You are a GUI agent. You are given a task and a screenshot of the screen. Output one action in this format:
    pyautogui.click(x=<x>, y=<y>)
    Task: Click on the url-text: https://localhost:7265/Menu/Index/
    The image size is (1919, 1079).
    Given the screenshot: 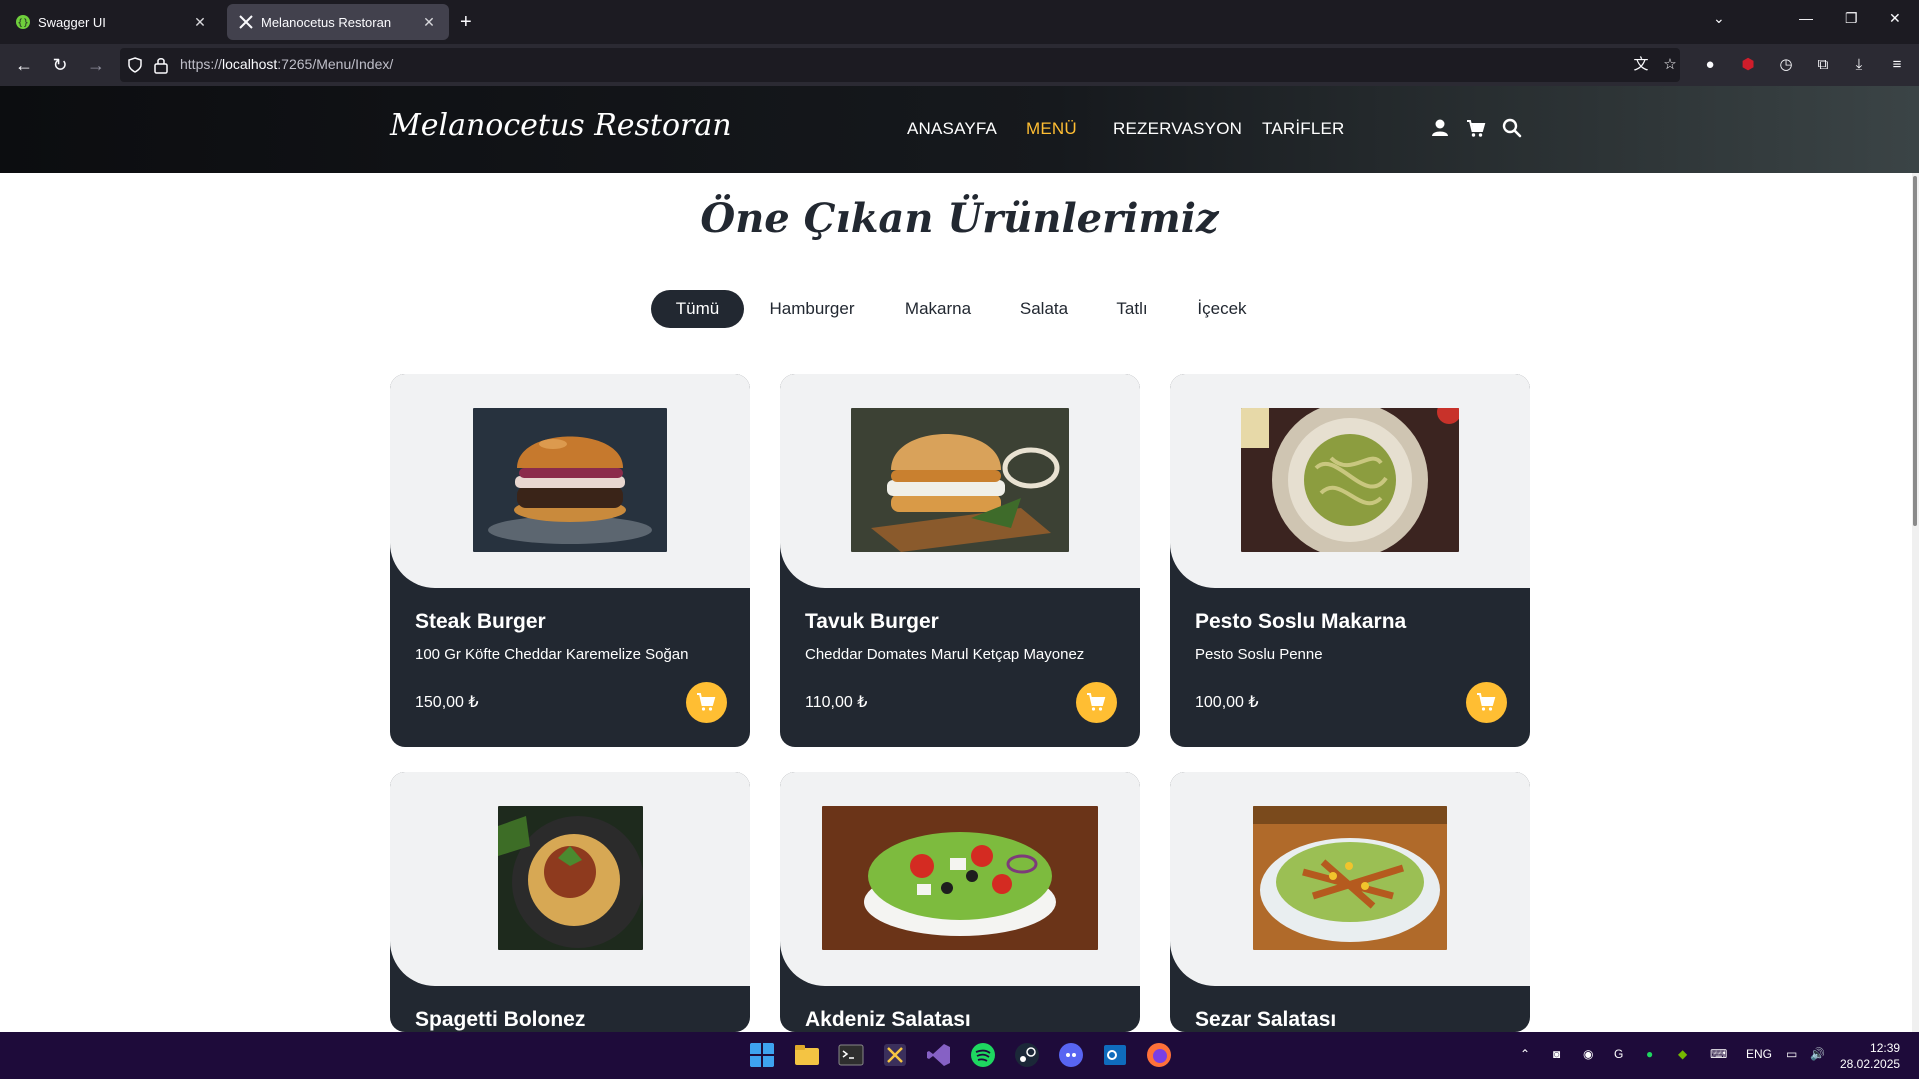 What is the action you would take?
    pyautogui.click(x=286, y=64)
    